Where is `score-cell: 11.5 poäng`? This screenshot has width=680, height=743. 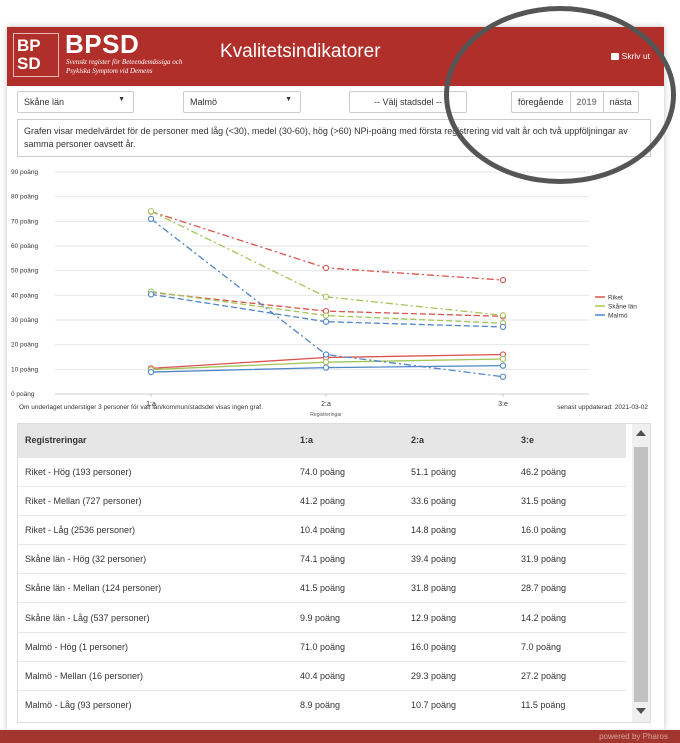 score-cell: 11.5 poäng is located at coordinates (570, 704).